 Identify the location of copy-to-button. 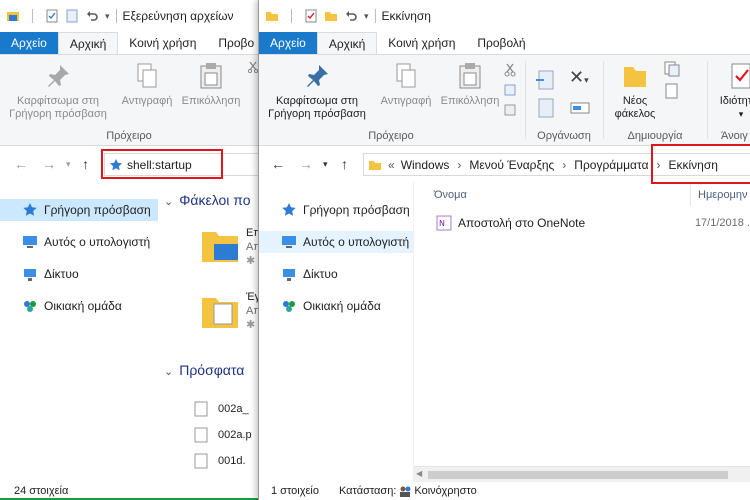
(546, 109).